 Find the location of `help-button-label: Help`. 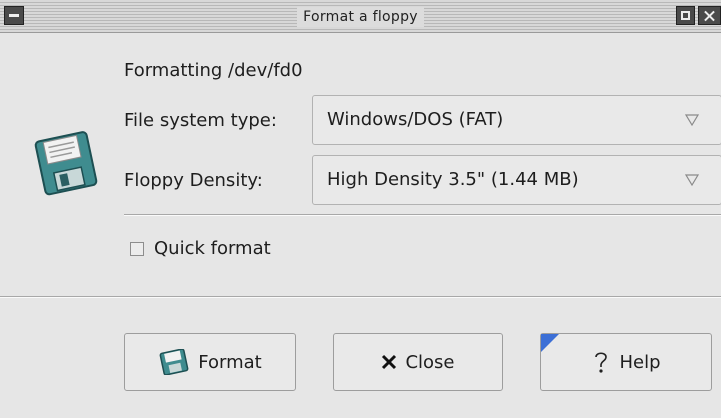

help-button-label: Help is located at coordinates (640, 362).